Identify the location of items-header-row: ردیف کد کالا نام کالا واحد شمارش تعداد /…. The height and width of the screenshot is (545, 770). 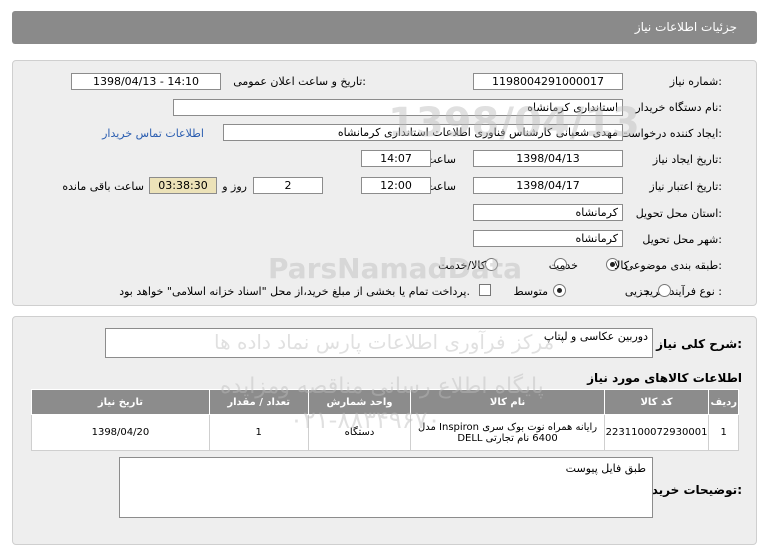
(385, 402).